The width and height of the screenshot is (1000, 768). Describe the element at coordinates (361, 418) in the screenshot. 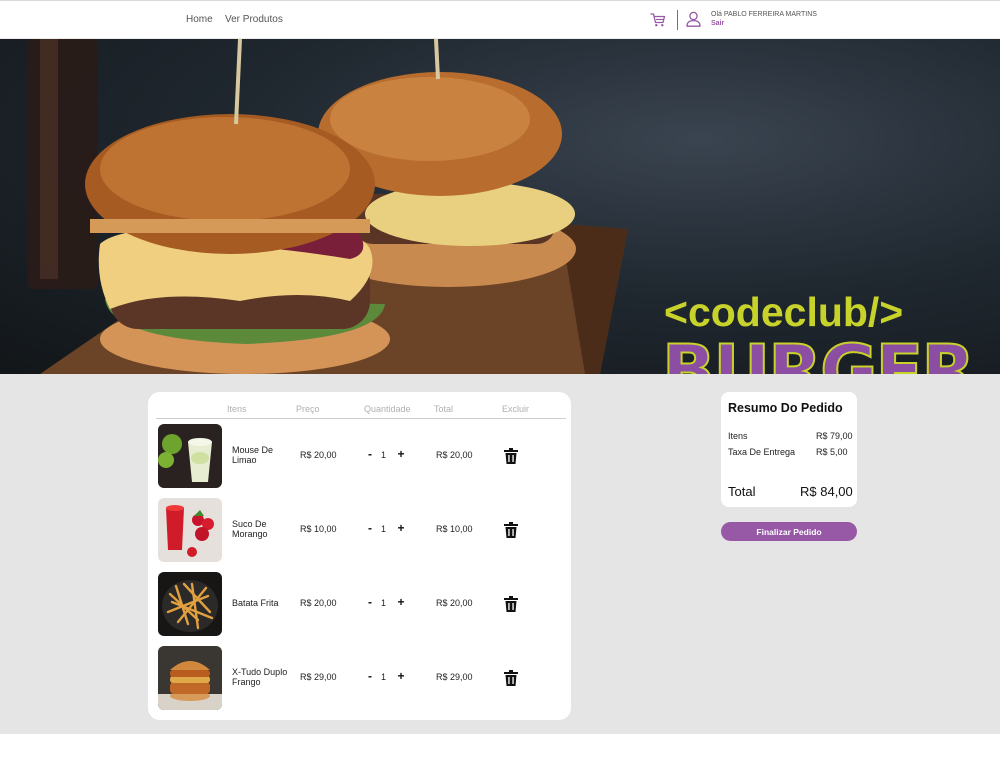

I see `header-divider-line` at that location.